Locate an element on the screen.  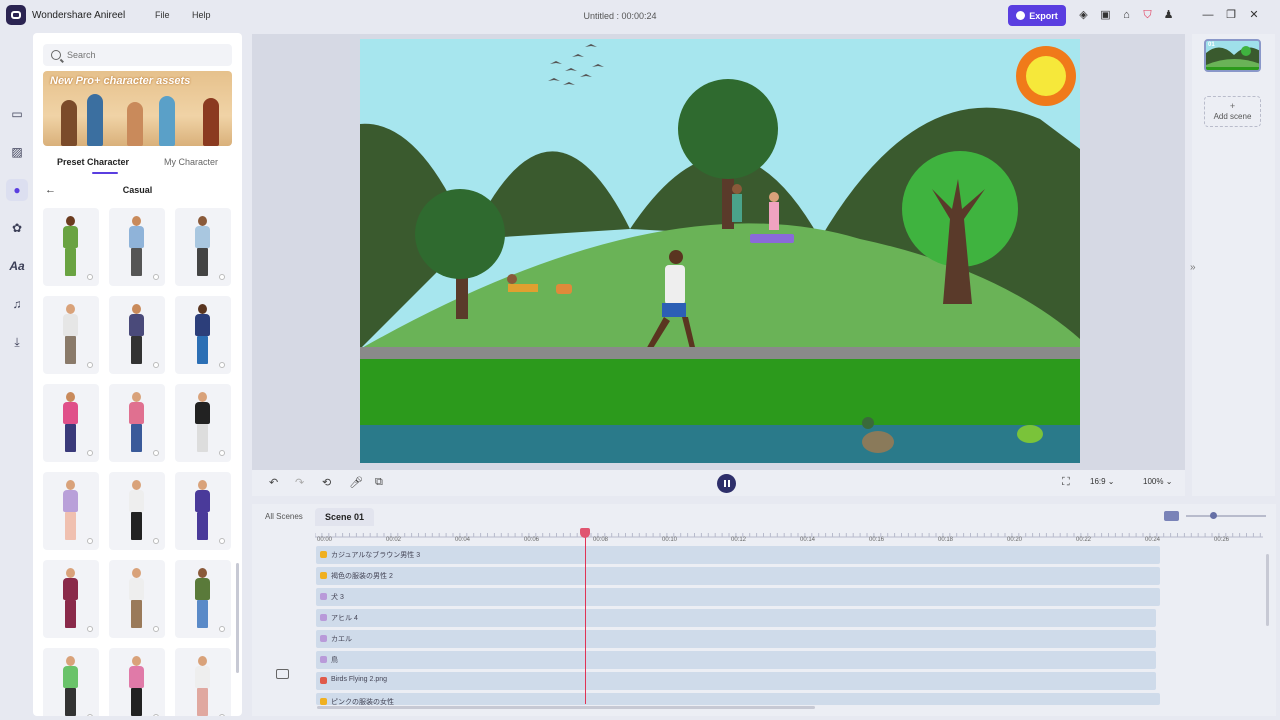
timeline-track: 鳥 is located at coordinates (736, 660).